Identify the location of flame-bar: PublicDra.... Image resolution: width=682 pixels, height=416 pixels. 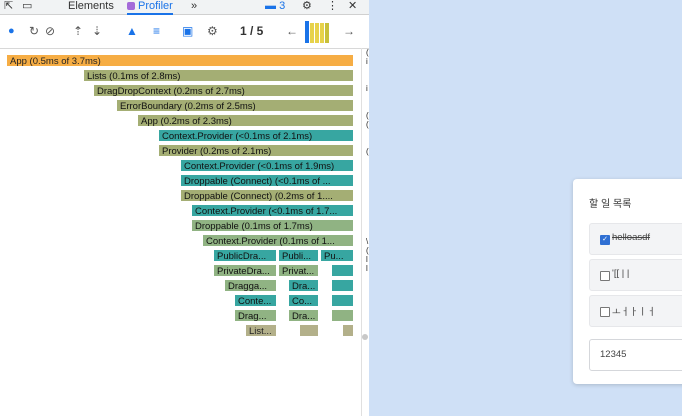
(245, 255).